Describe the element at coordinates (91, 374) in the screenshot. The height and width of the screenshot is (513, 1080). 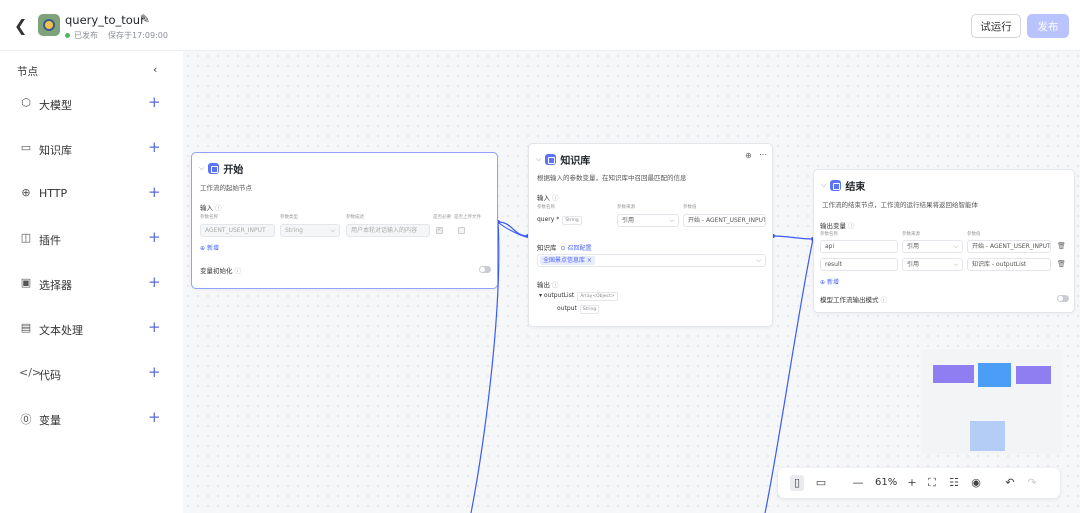
I see `sidebar-item-6: </> 代码 +` at that location.